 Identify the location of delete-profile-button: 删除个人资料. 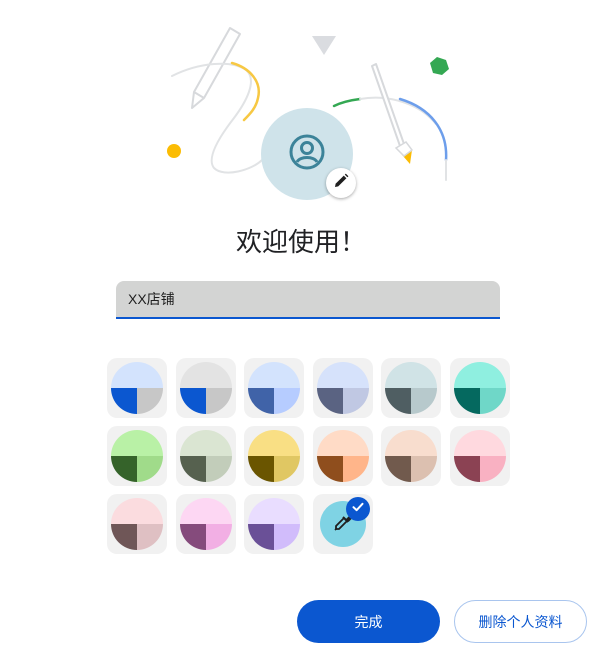
(520, 621).